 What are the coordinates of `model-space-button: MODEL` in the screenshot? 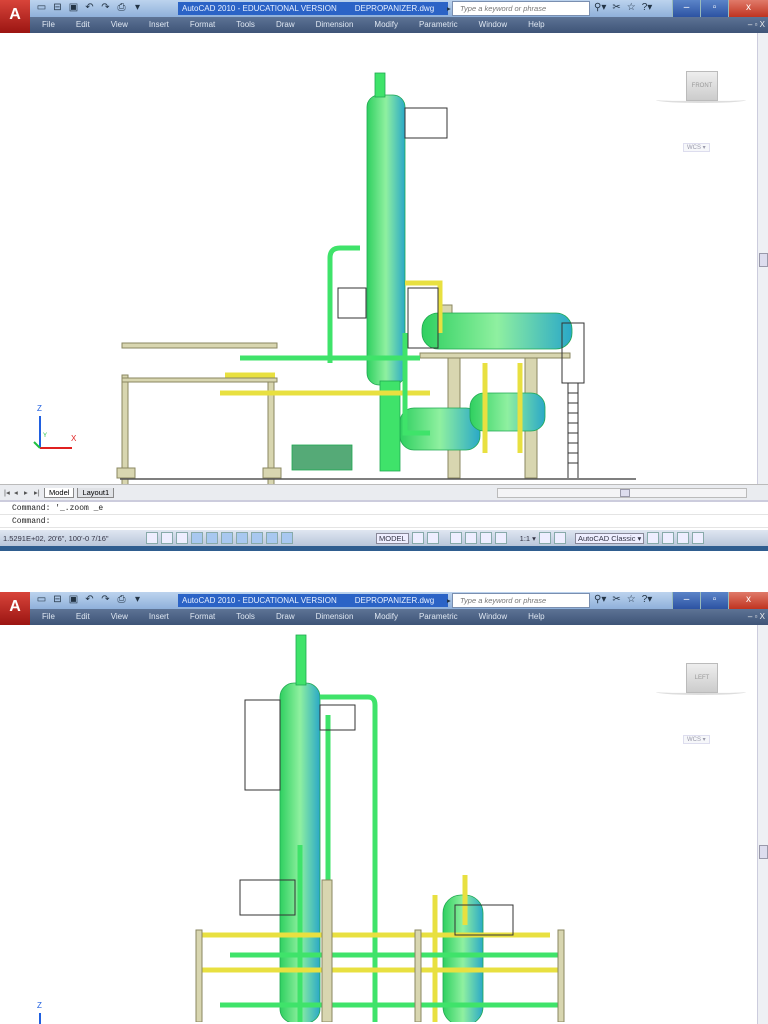 It's located at (392, 538).